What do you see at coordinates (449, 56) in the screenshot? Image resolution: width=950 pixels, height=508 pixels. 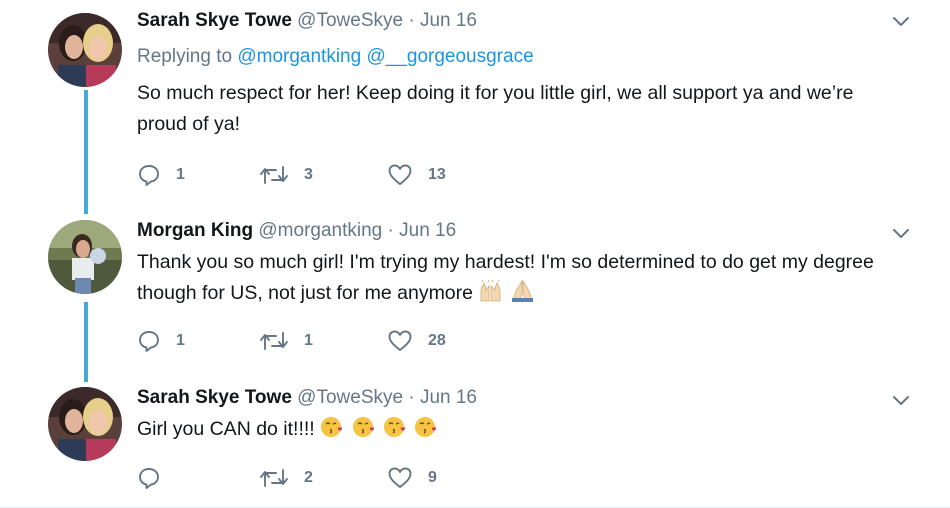 I see `mention-link: @__gorgeousgrace` at bounding box center [449, 56].